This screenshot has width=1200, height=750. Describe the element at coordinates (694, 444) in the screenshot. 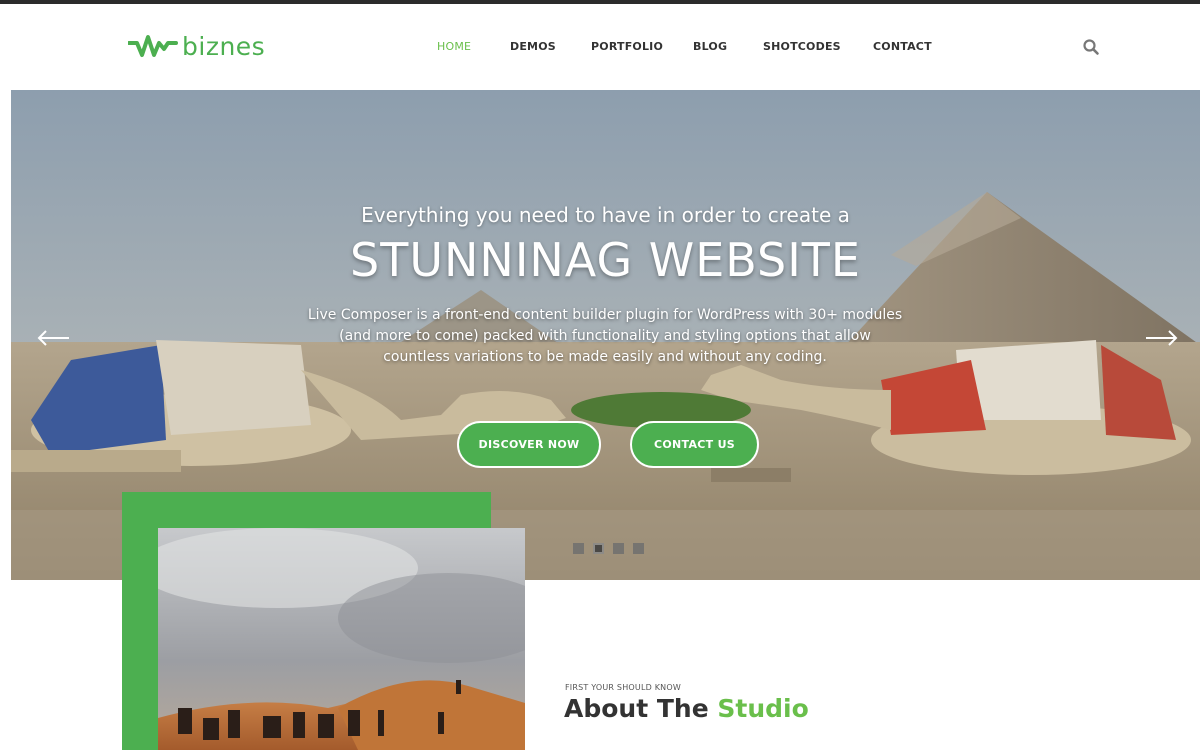

I see `contact-us-button: CONTACT US` at that location.